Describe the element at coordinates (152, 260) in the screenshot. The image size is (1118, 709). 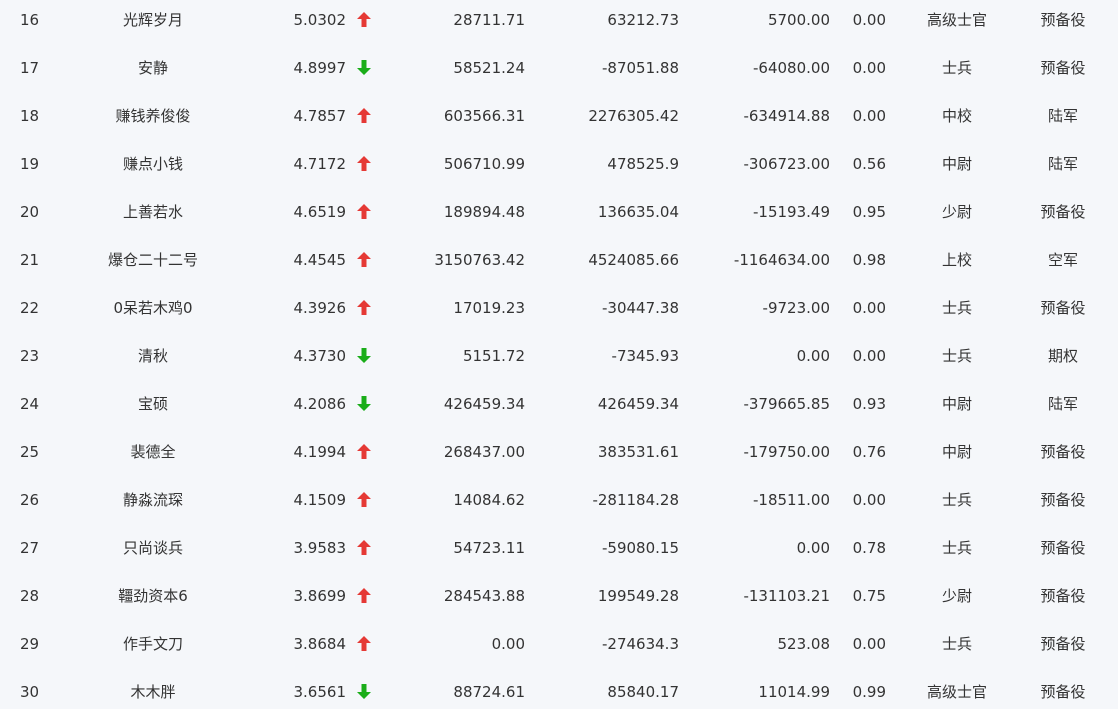
I see `trader-name: 爆仓二十二号` at that location.